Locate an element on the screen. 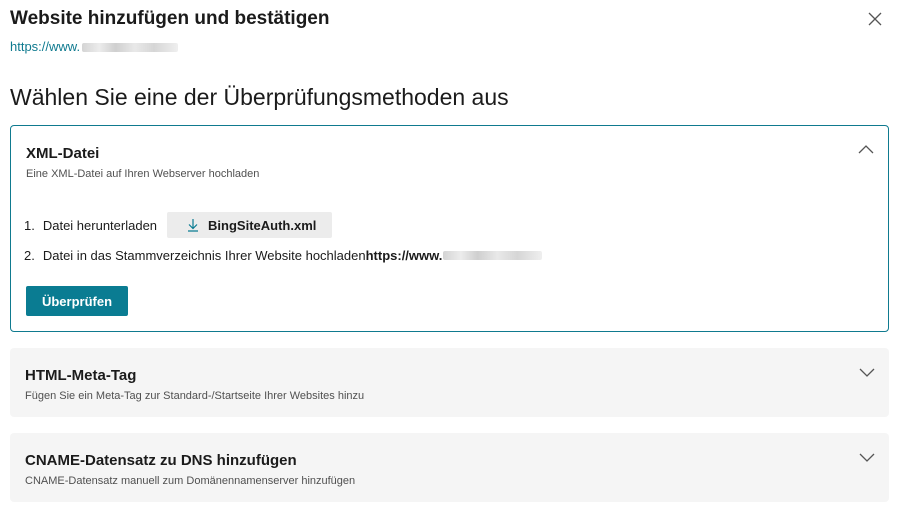  close-icon is located at coordinates (875, 19).